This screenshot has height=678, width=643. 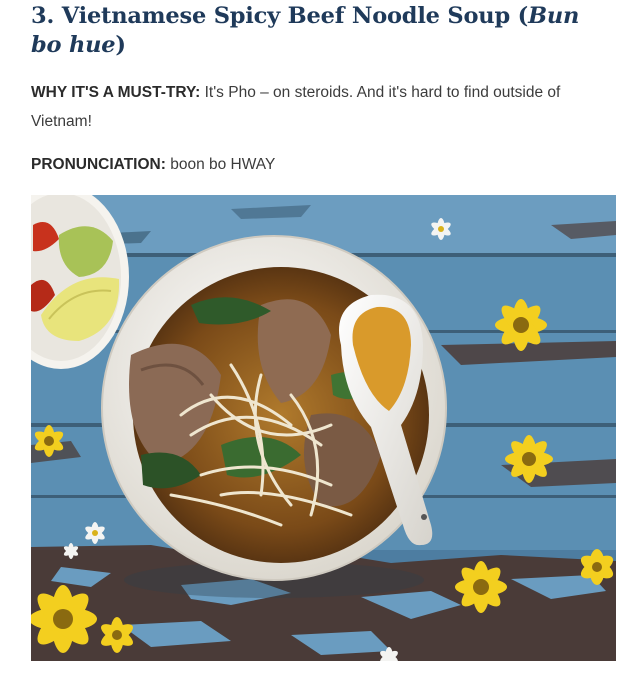 I want to click on pronunciation: PRONUNCIATION: boon bo HWAY, so click(x=323, y=164).